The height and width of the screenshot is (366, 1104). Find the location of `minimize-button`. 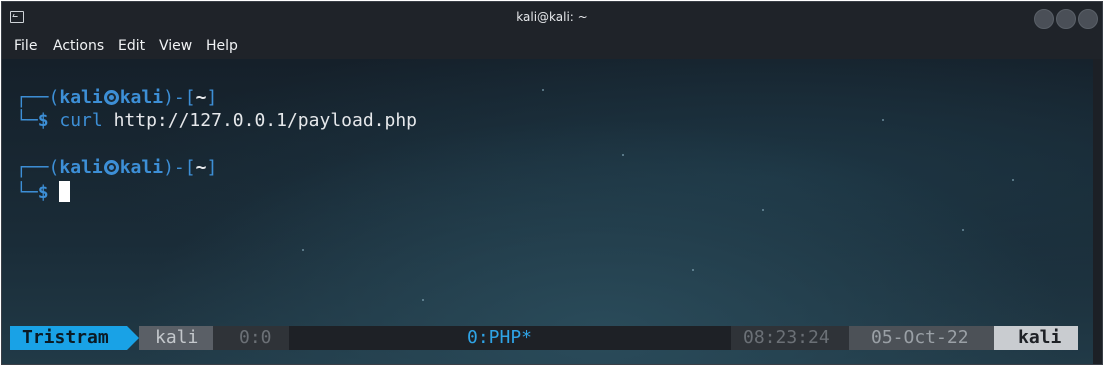

minimize-button is located at coordinates (1044, 19).